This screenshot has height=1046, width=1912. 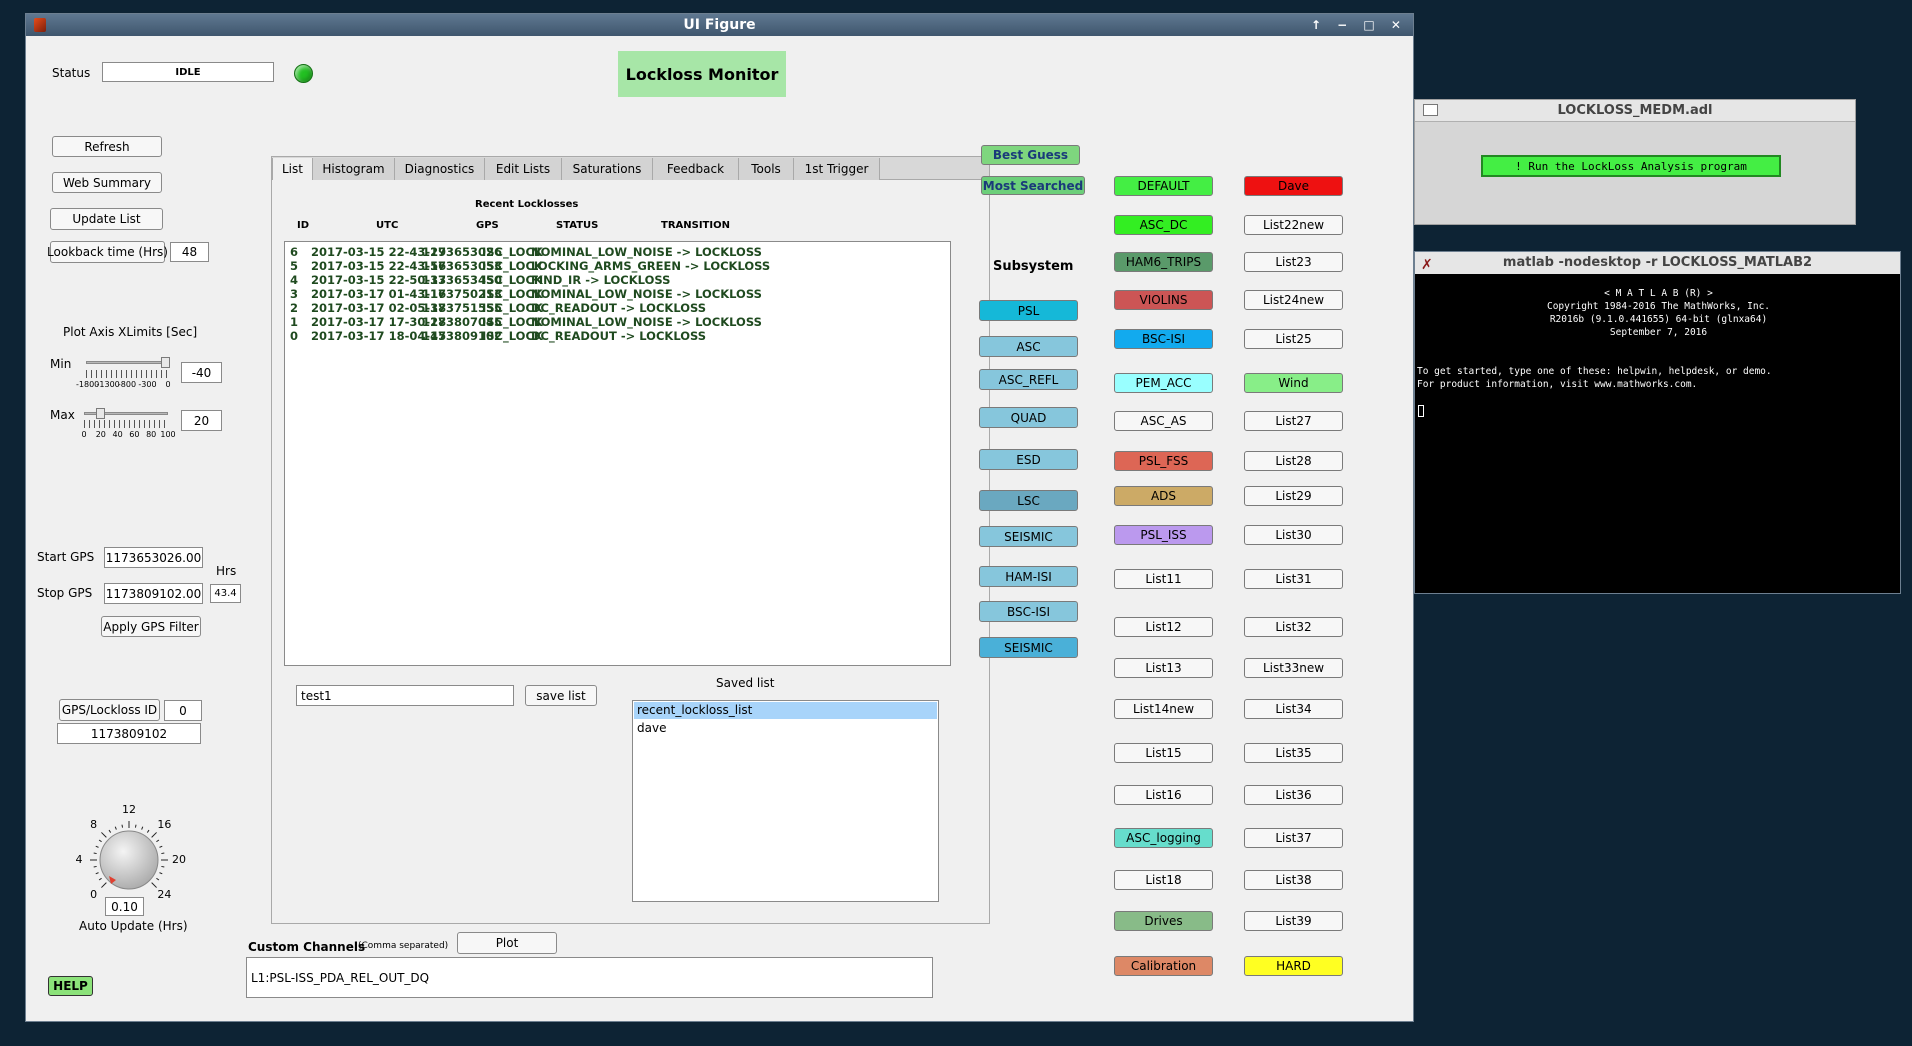 I want to click on subsystem-button-asc: ASC, so click(x=1028, y=346).